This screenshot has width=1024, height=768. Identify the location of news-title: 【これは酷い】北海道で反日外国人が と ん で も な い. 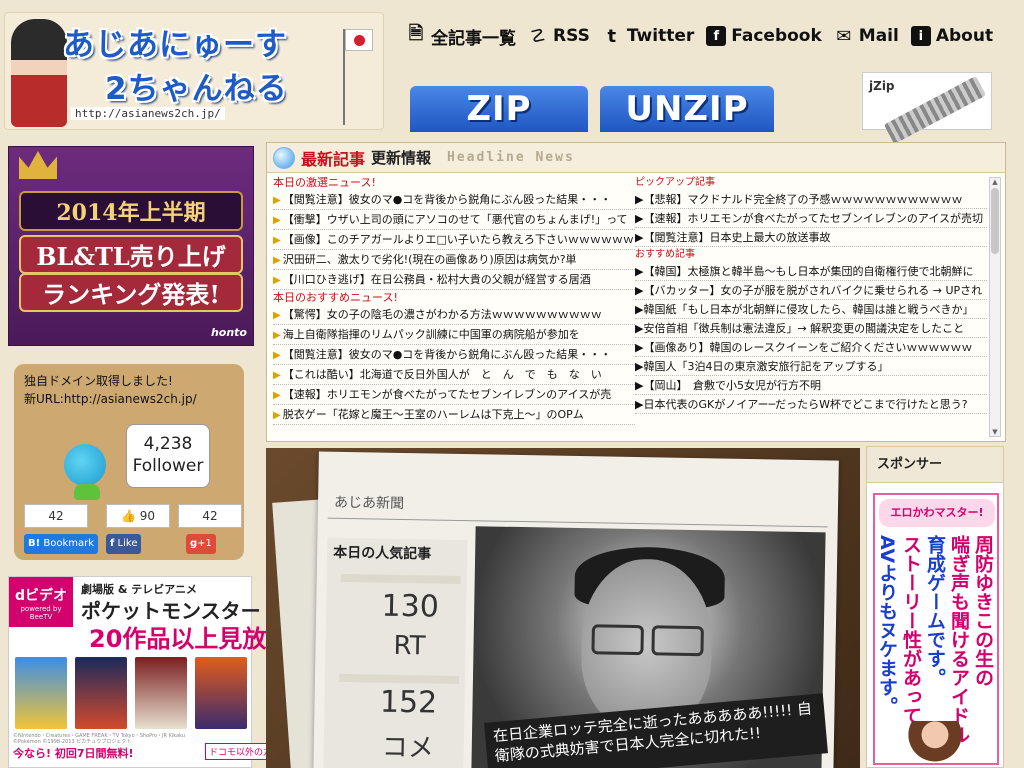
(442, 374).